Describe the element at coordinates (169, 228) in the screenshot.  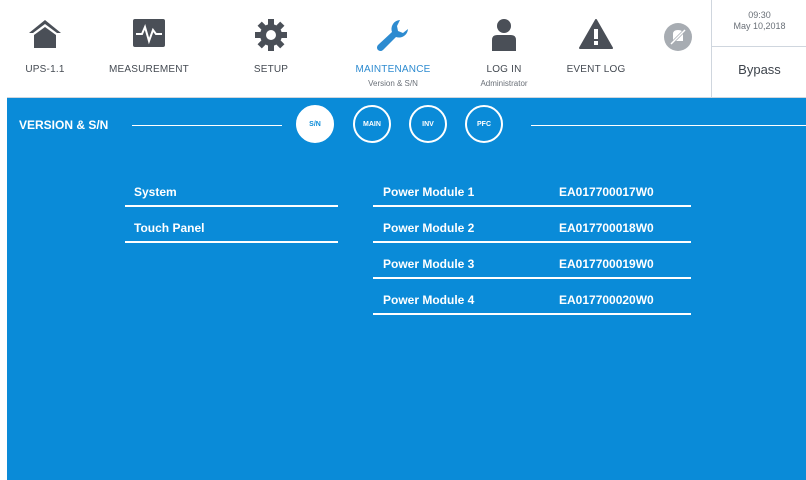
I see `touch-panel-label: Touch Panel` at that location.